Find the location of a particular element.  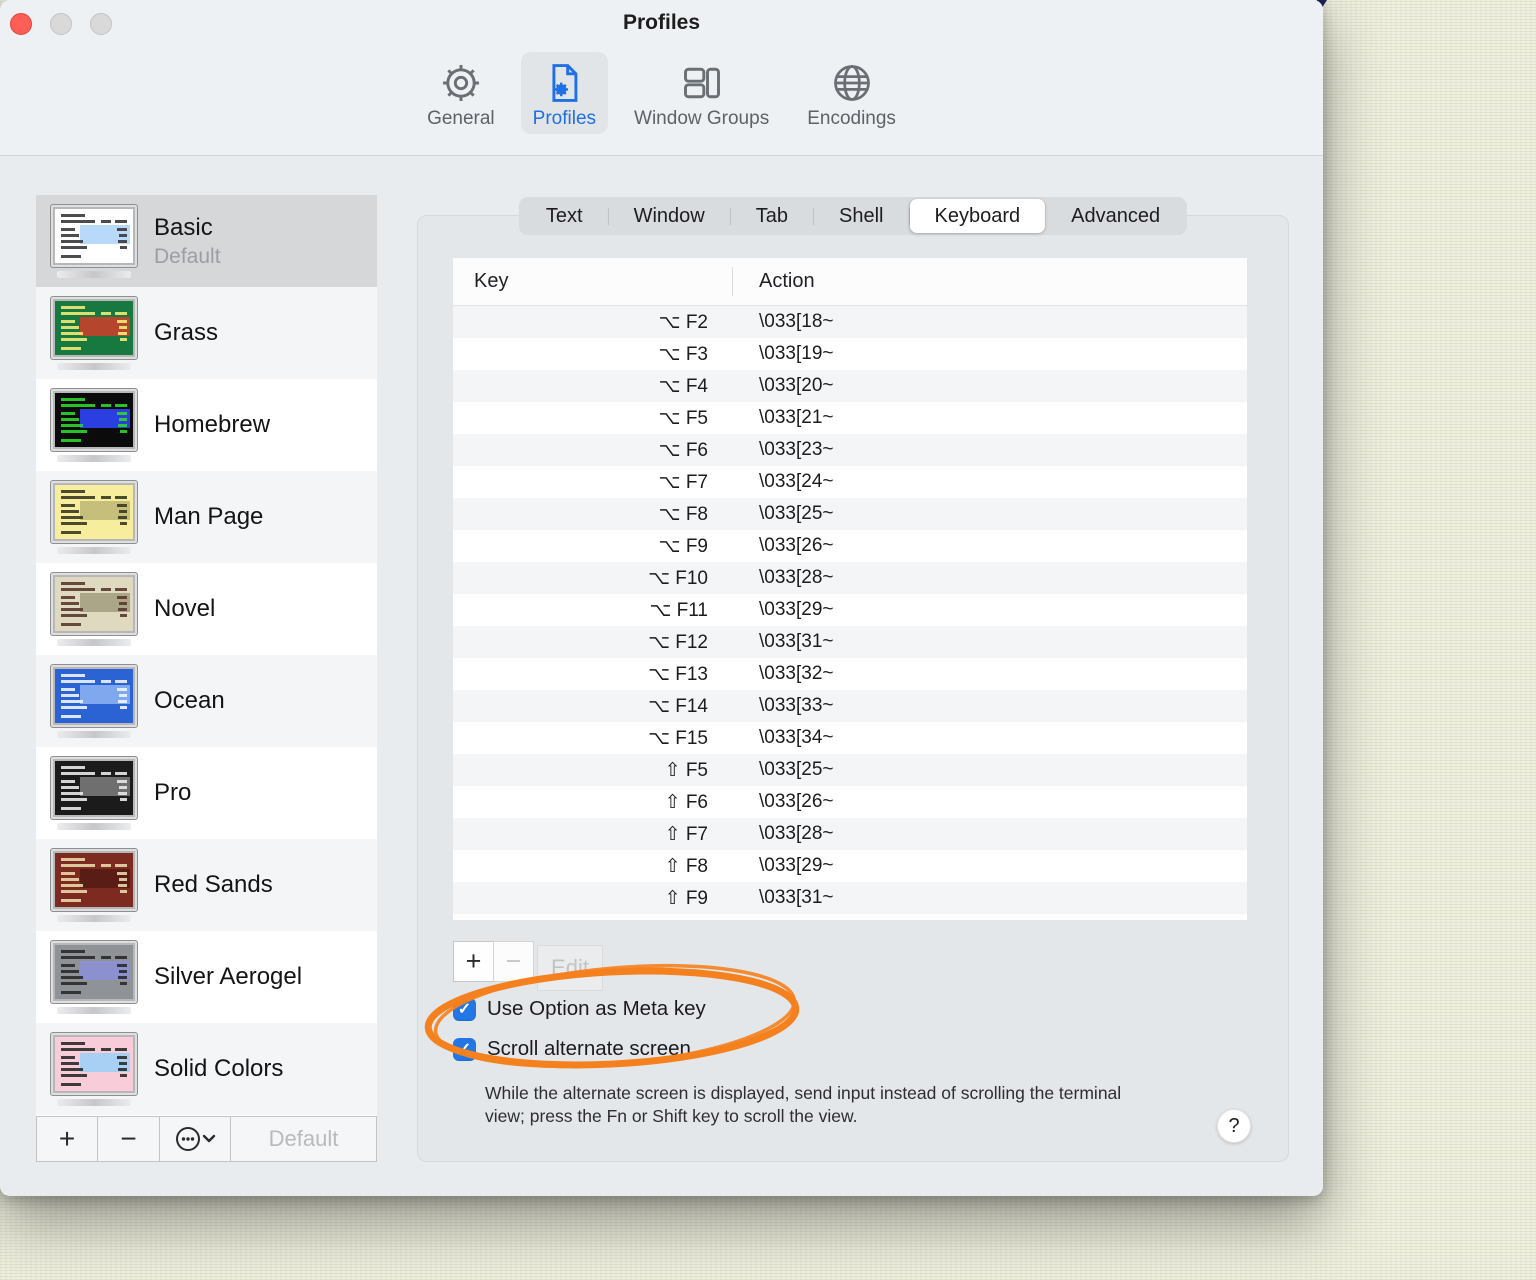

key-cell: ⌥ F2 is located at coordinates (683, 322).